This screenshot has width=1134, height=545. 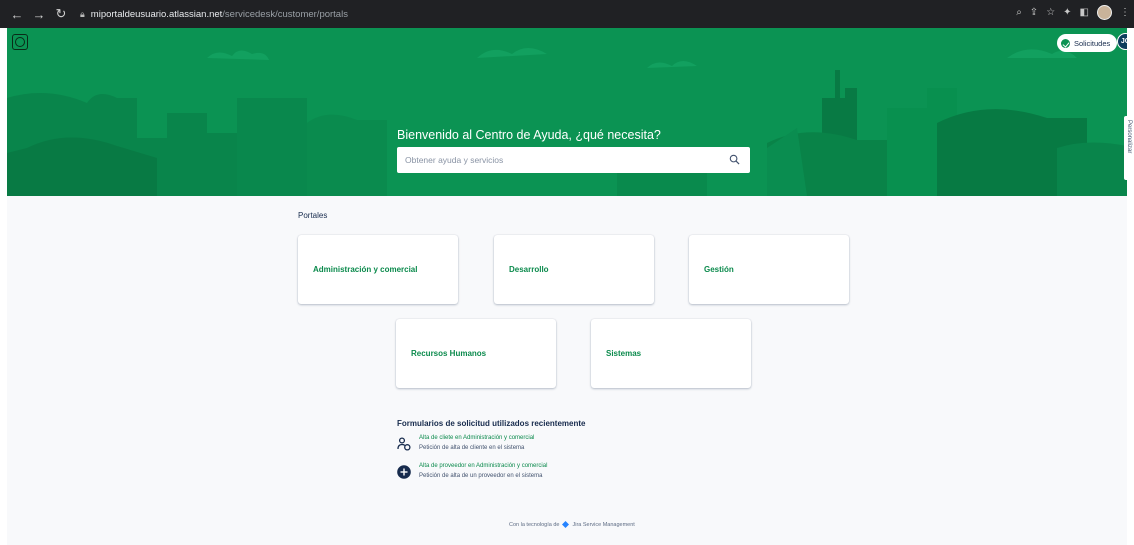 What do you see at coordinates (17, 14) in the screenshot?
I see `back-icon: ←` at bounding box center [17, 14].